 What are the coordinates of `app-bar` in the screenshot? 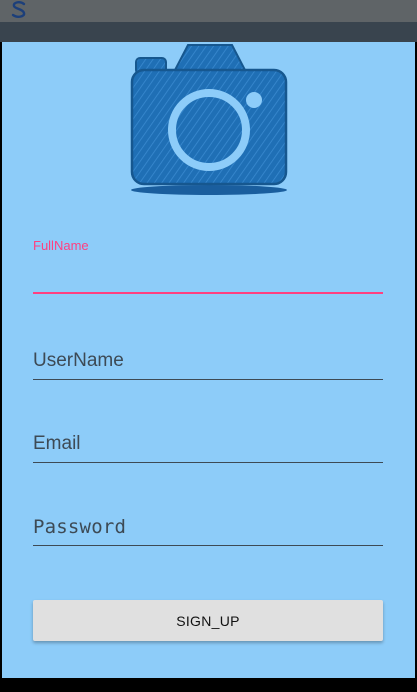 It's located at (208, 32).